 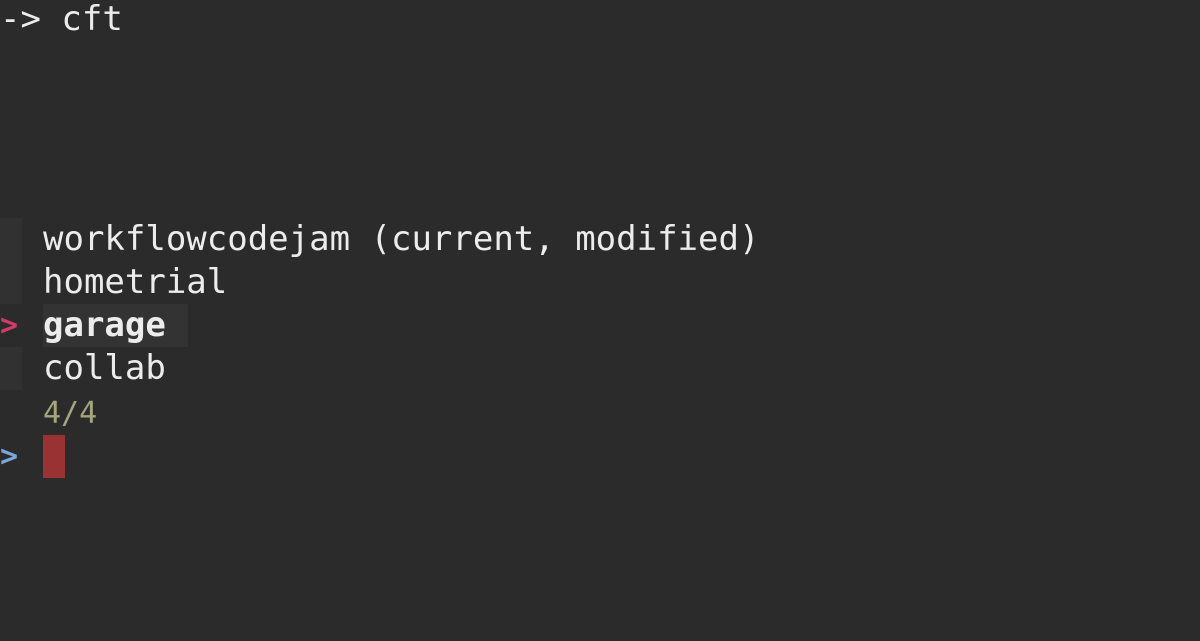 I want to click on list-item-label: collab, so click(x=104, y=368).